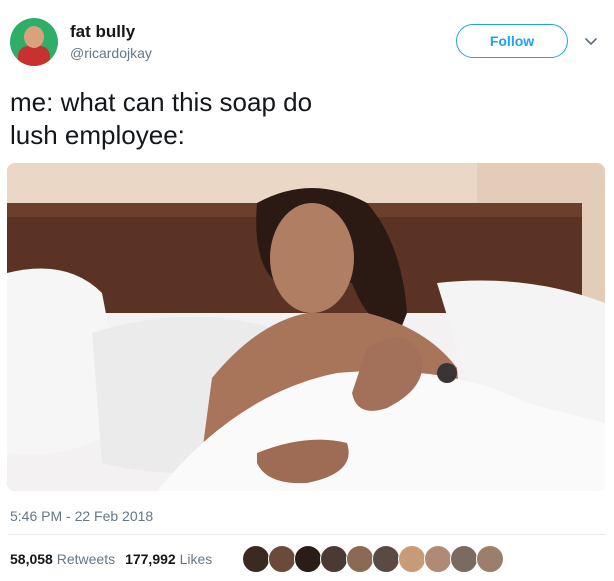 This screenshot has width=614, height=581. I want to click on avatar, so click(34, 42).